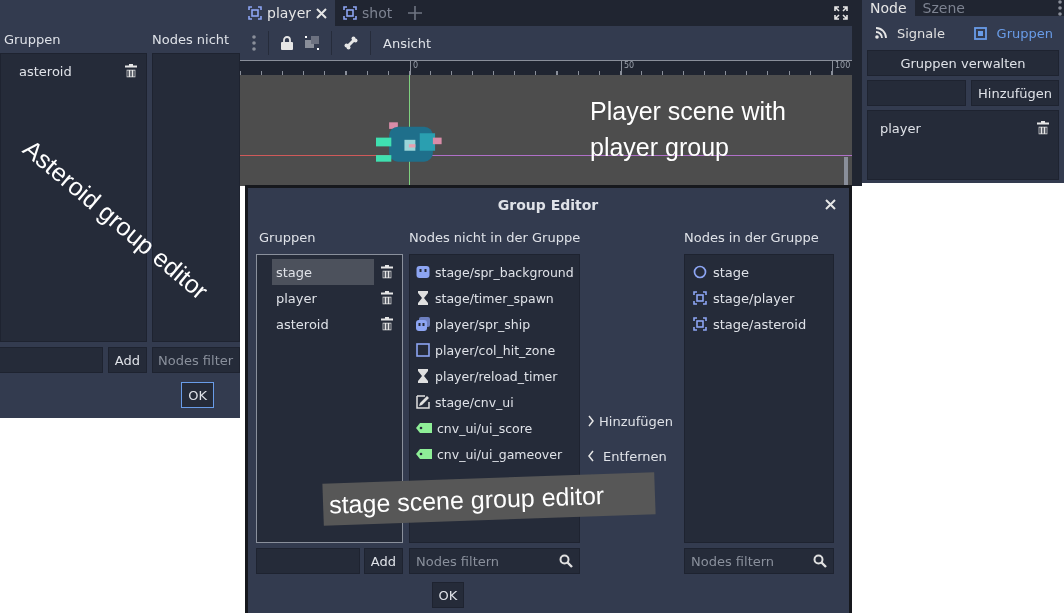 The image size is (1064, 613). What do you see at coordinates (759, 298) in the screenshot?
I see `node-item: stage/player` at bounding box center [759, 298].